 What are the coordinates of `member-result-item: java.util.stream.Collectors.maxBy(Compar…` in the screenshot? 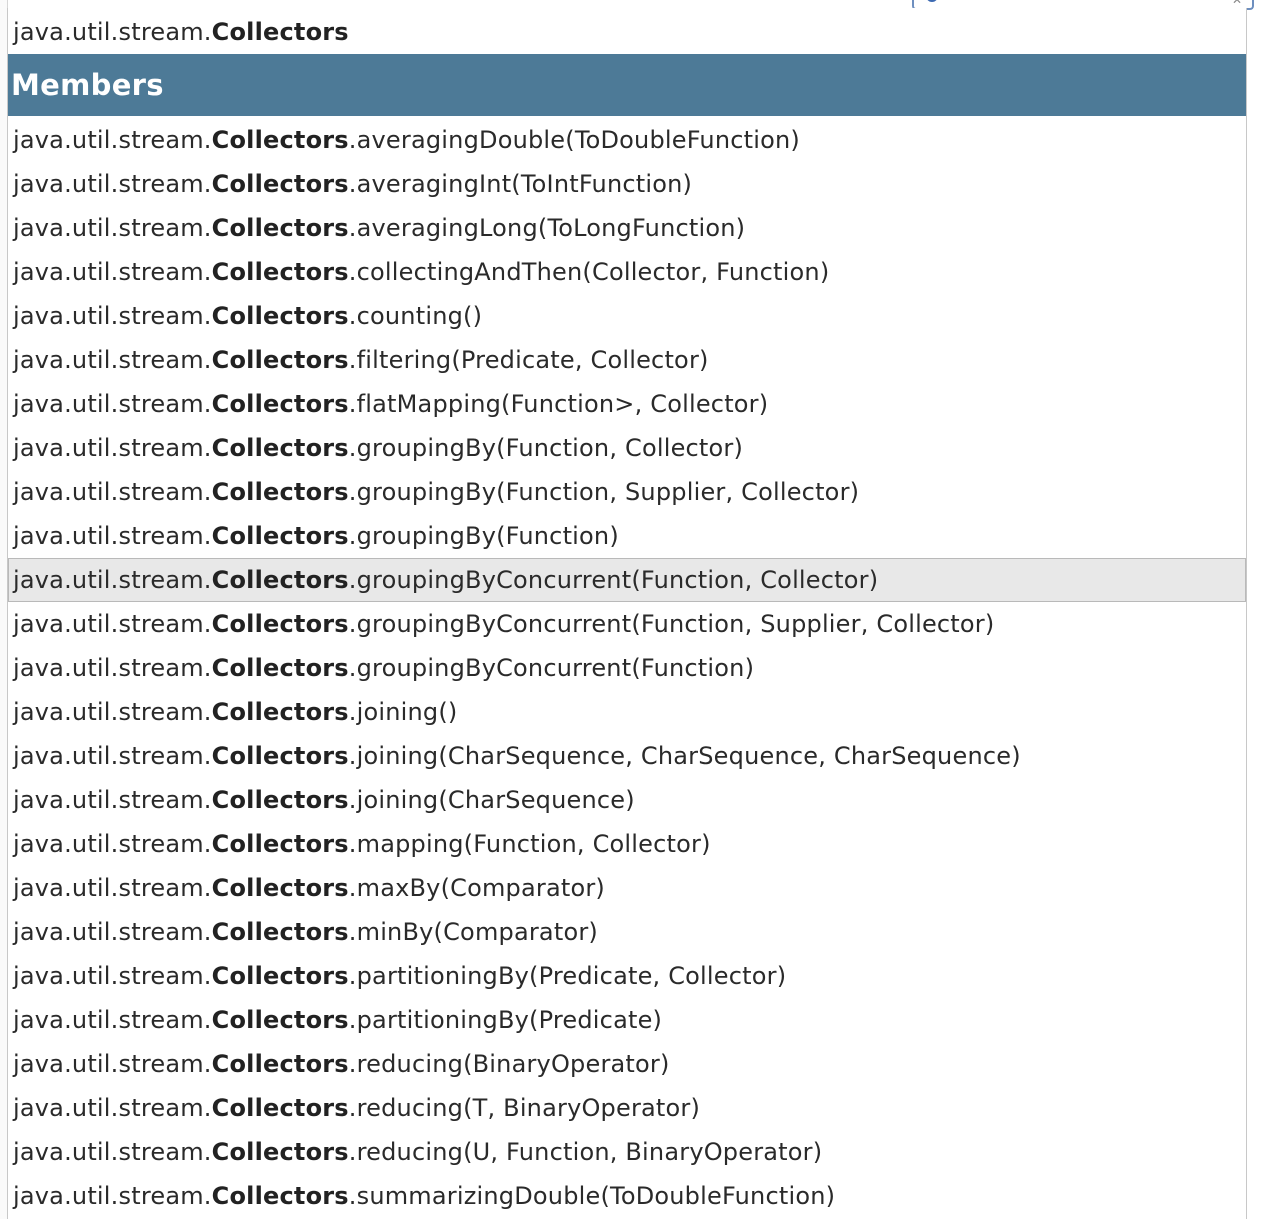 It's located at (627, 888).